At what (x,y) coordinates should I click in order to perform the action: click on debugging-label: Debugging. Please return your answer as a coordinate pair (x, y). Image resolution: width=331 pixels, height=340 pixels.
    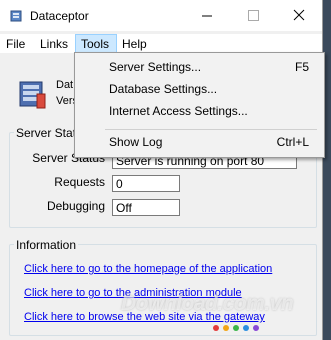
    Looking at the image, I should click on (75, 206).